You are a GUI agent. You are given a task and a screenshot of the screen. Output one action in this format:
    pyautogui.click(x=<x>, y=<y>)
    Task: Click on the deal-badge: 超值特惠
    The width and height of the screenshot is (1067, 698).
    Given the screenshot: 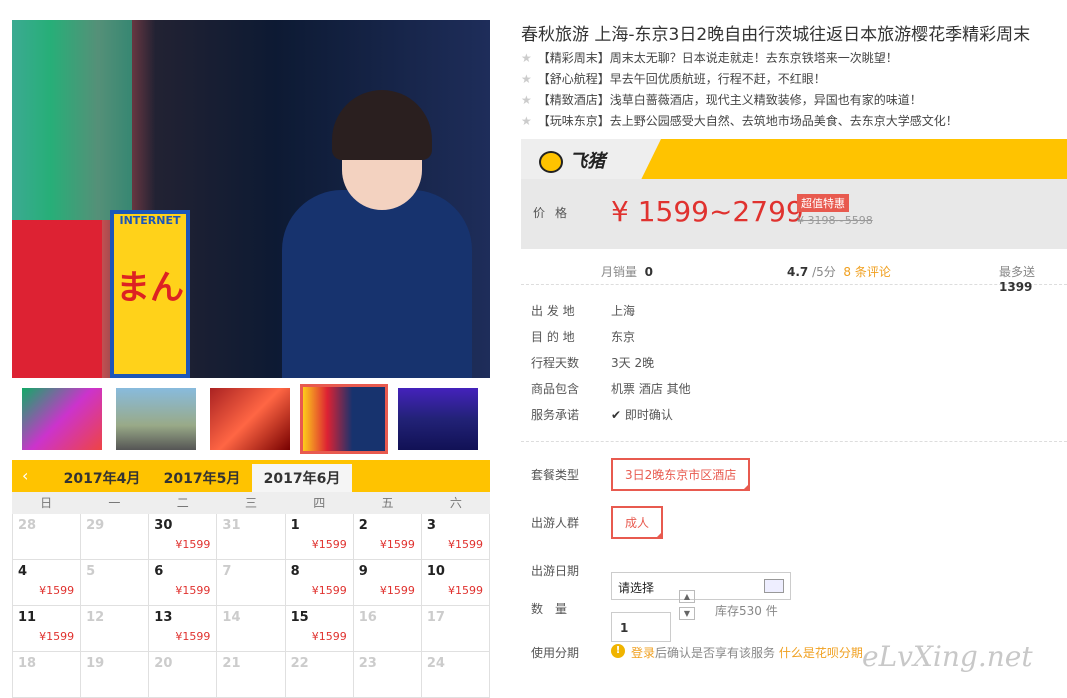 What is the action you would take?
    pyautogui.click(x=823, y=203)
    